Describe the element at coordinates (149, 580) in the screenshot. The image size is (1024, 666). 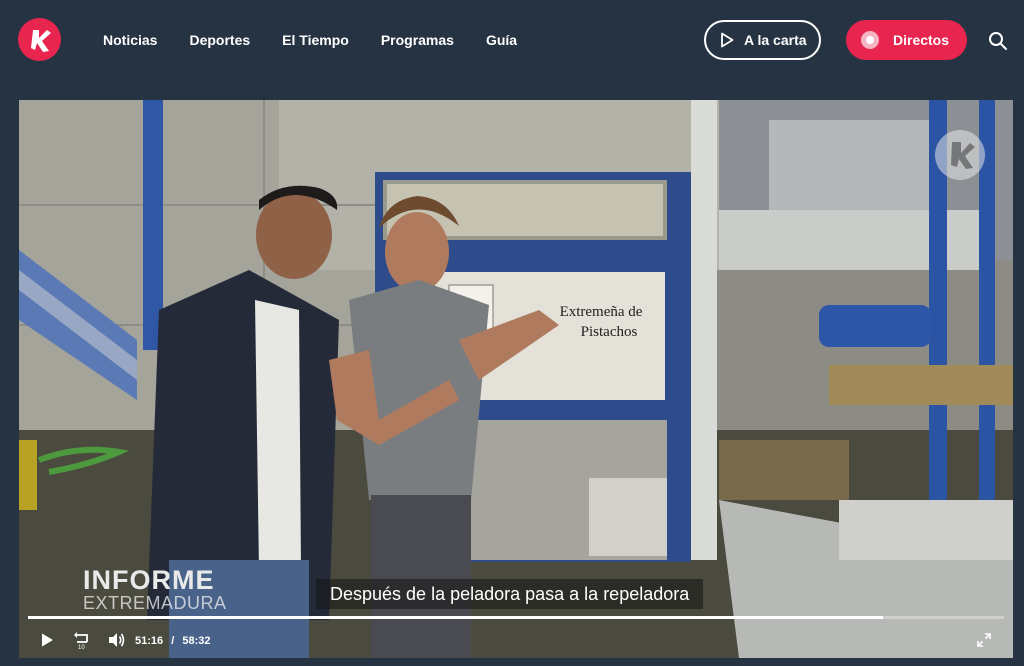
I see `show-logo-title: INFORME` at that location.